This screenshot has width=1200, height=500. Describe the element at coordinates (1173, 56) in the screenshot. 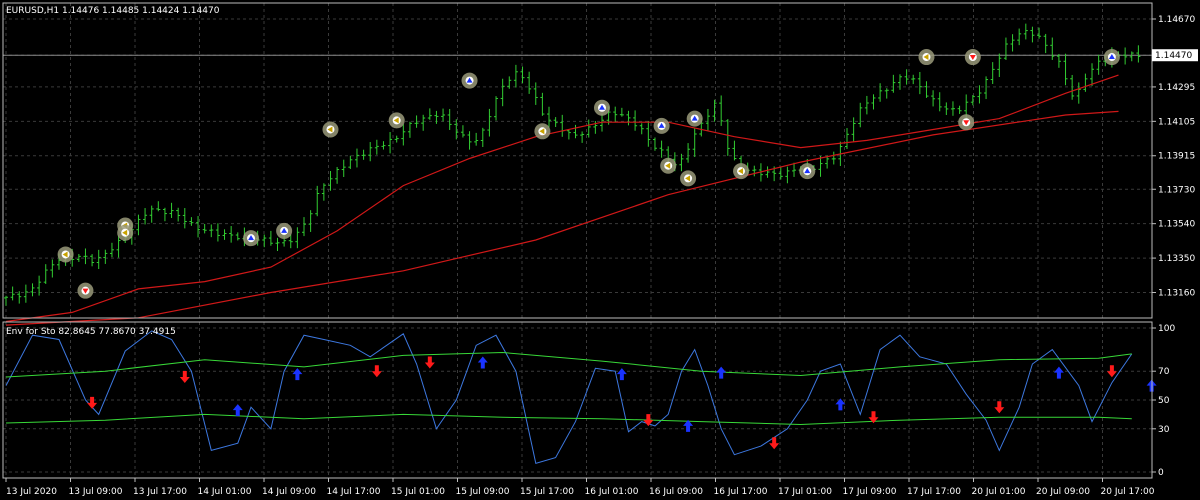

I see `current-price-label: 1.14470` at that location.